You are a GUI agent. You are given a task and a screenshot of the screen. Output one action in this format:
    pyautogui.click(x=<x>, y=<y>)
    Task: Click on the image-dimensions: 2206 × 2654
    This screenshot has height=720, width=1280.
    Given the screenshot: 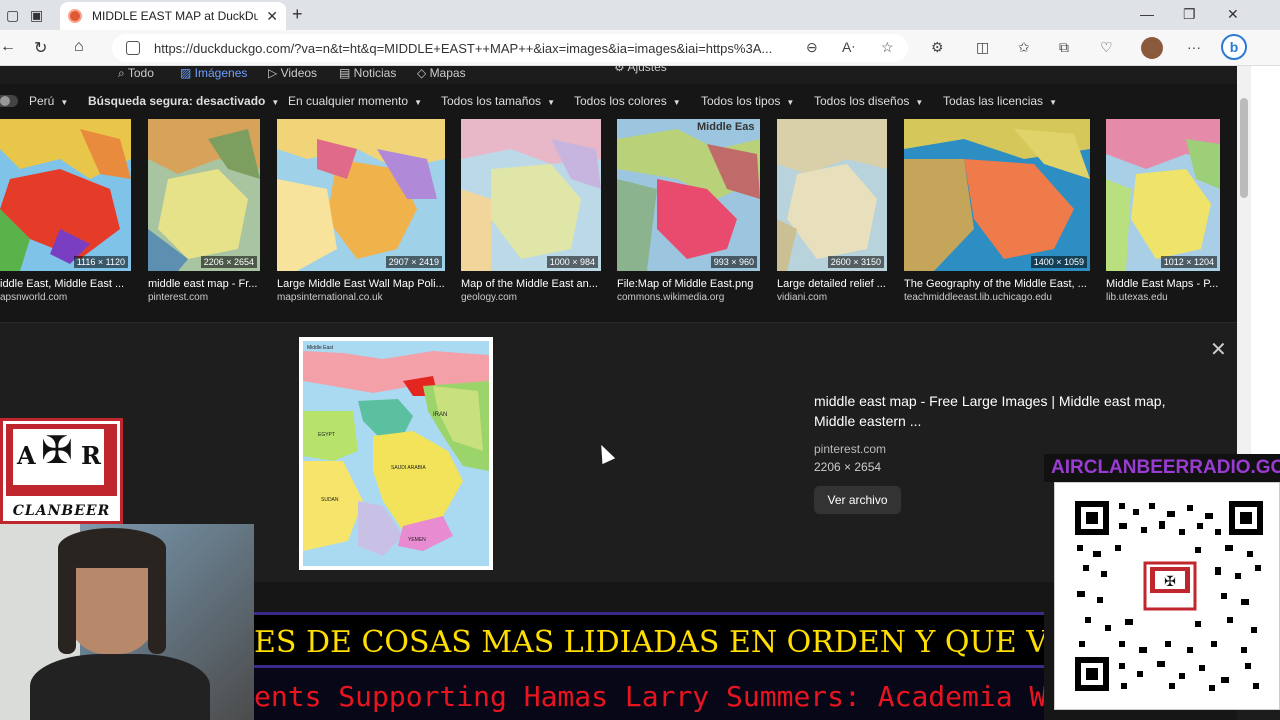 What is the action you would take?
    pyautogui.click(x=228, y=262)
    